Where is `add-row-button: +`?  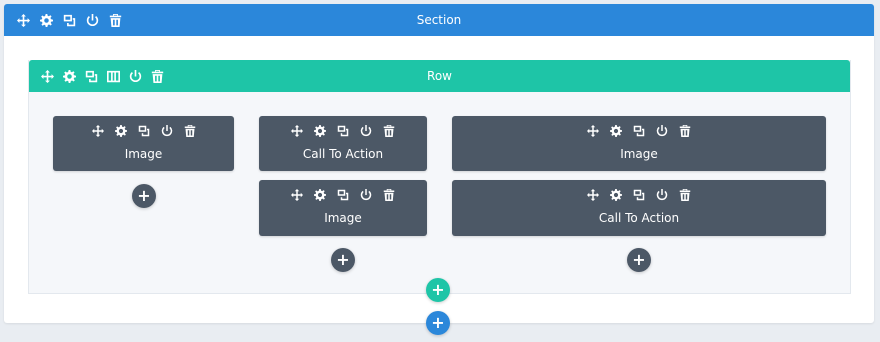
add-row-button: + is located at coordinates (438, 290).